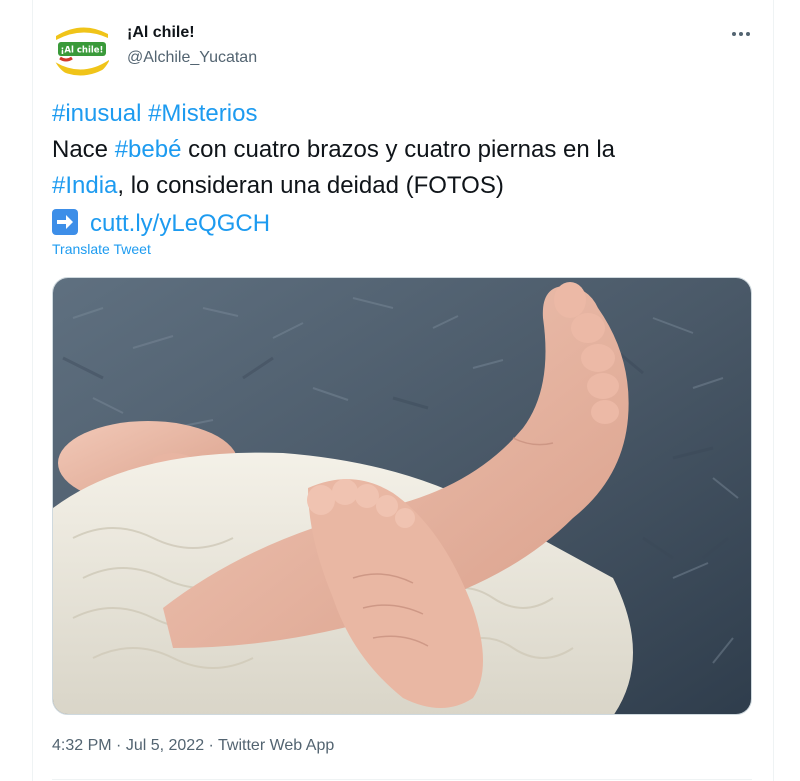 The image size is (800, 781). Describe the element at coordinates (84, 185) in the screenshot. I see `hashtag-india: #India` at that location.